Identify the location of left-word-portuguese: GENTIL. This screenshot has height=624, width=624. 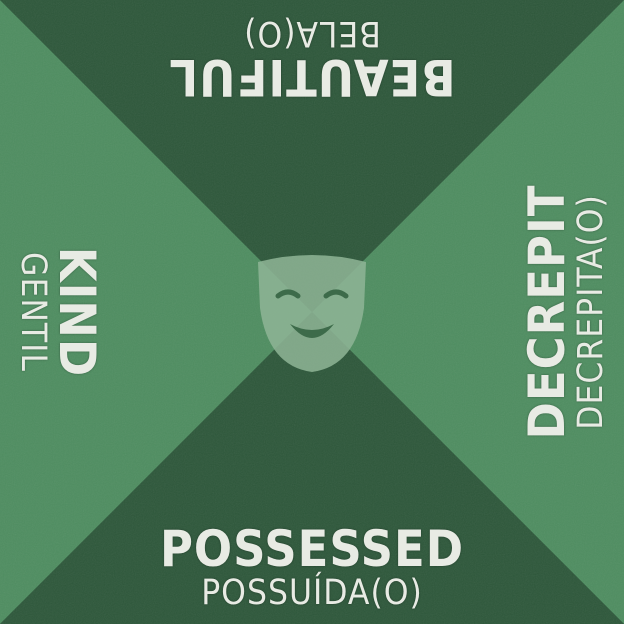
(33, 312).